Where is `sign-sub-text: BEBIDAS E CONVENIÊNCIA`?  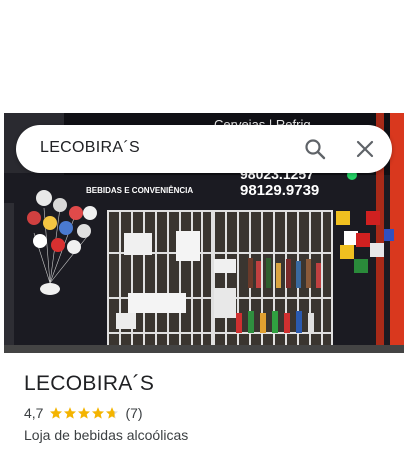 sign-sub-text: BEBIDAS E CONVENIÊNCIA is located at coordinates (139, 190).